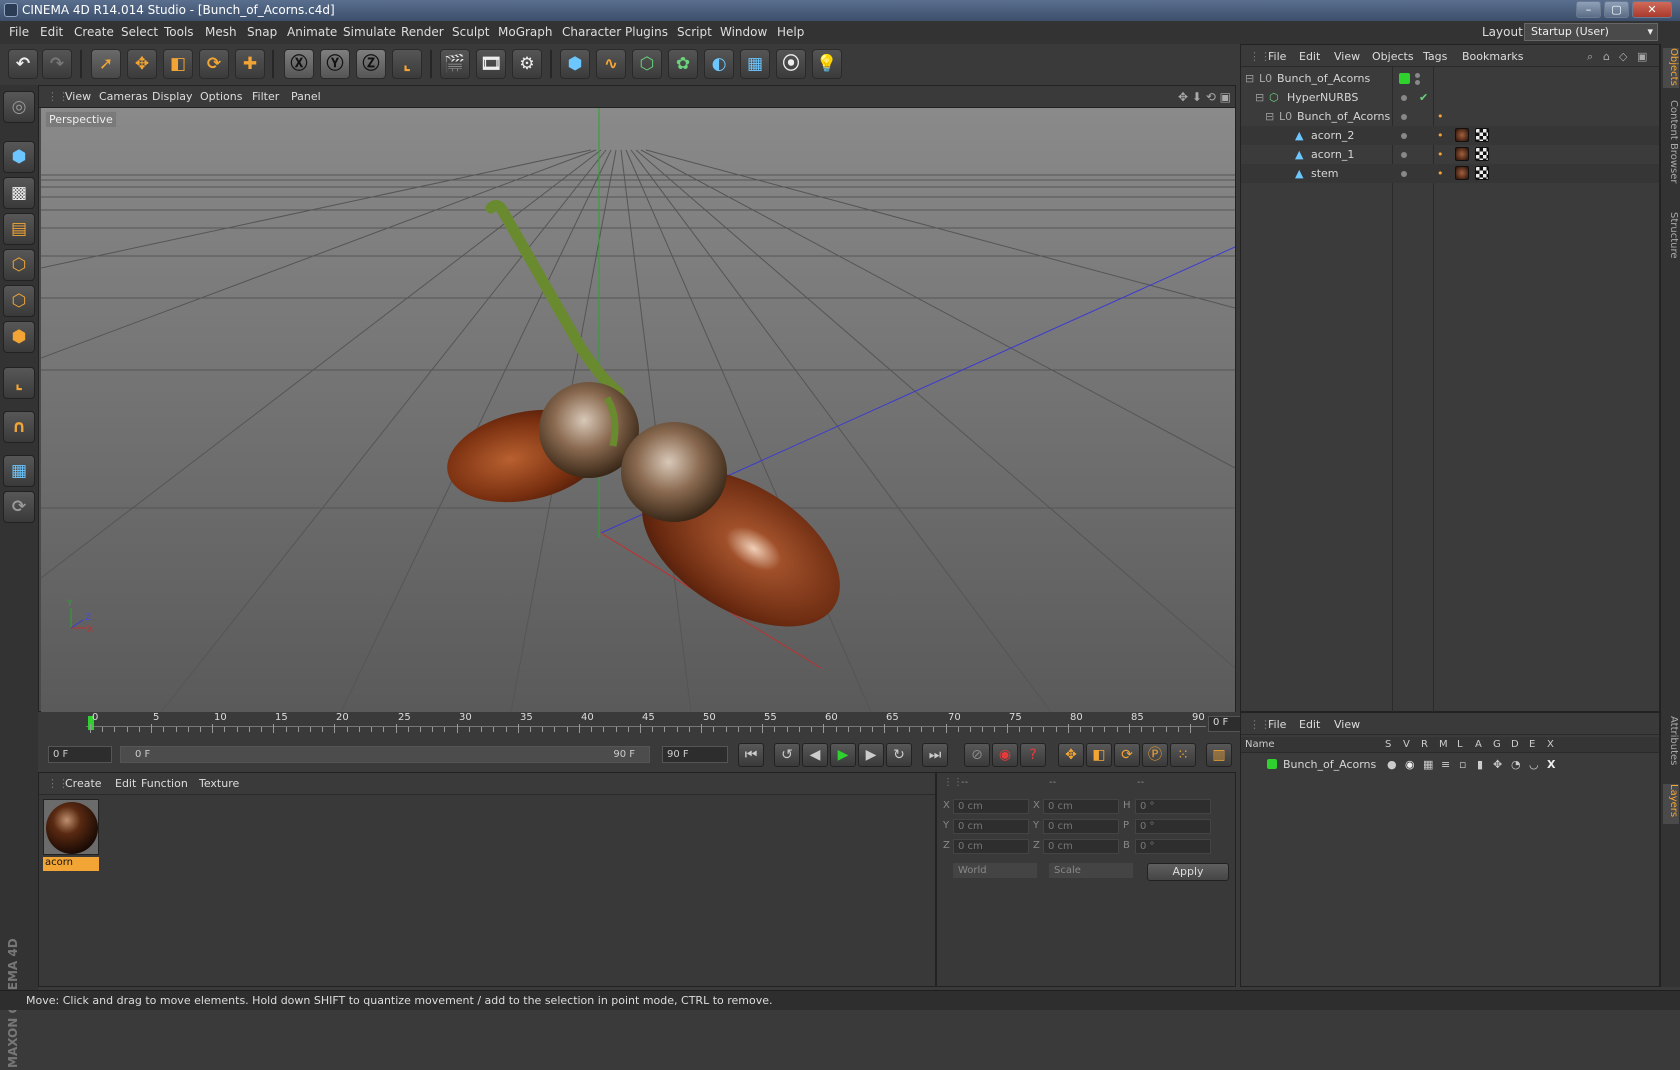 Image resolution: width=1680 pixels, height=1070 pixels. Describe the element at coordinates (646, 723) in the screenshot. I see `timeline-track: 0 5 10 15 20 25 30 35 40 45 50 55 60 65 70 75 80 85 90` at that location.